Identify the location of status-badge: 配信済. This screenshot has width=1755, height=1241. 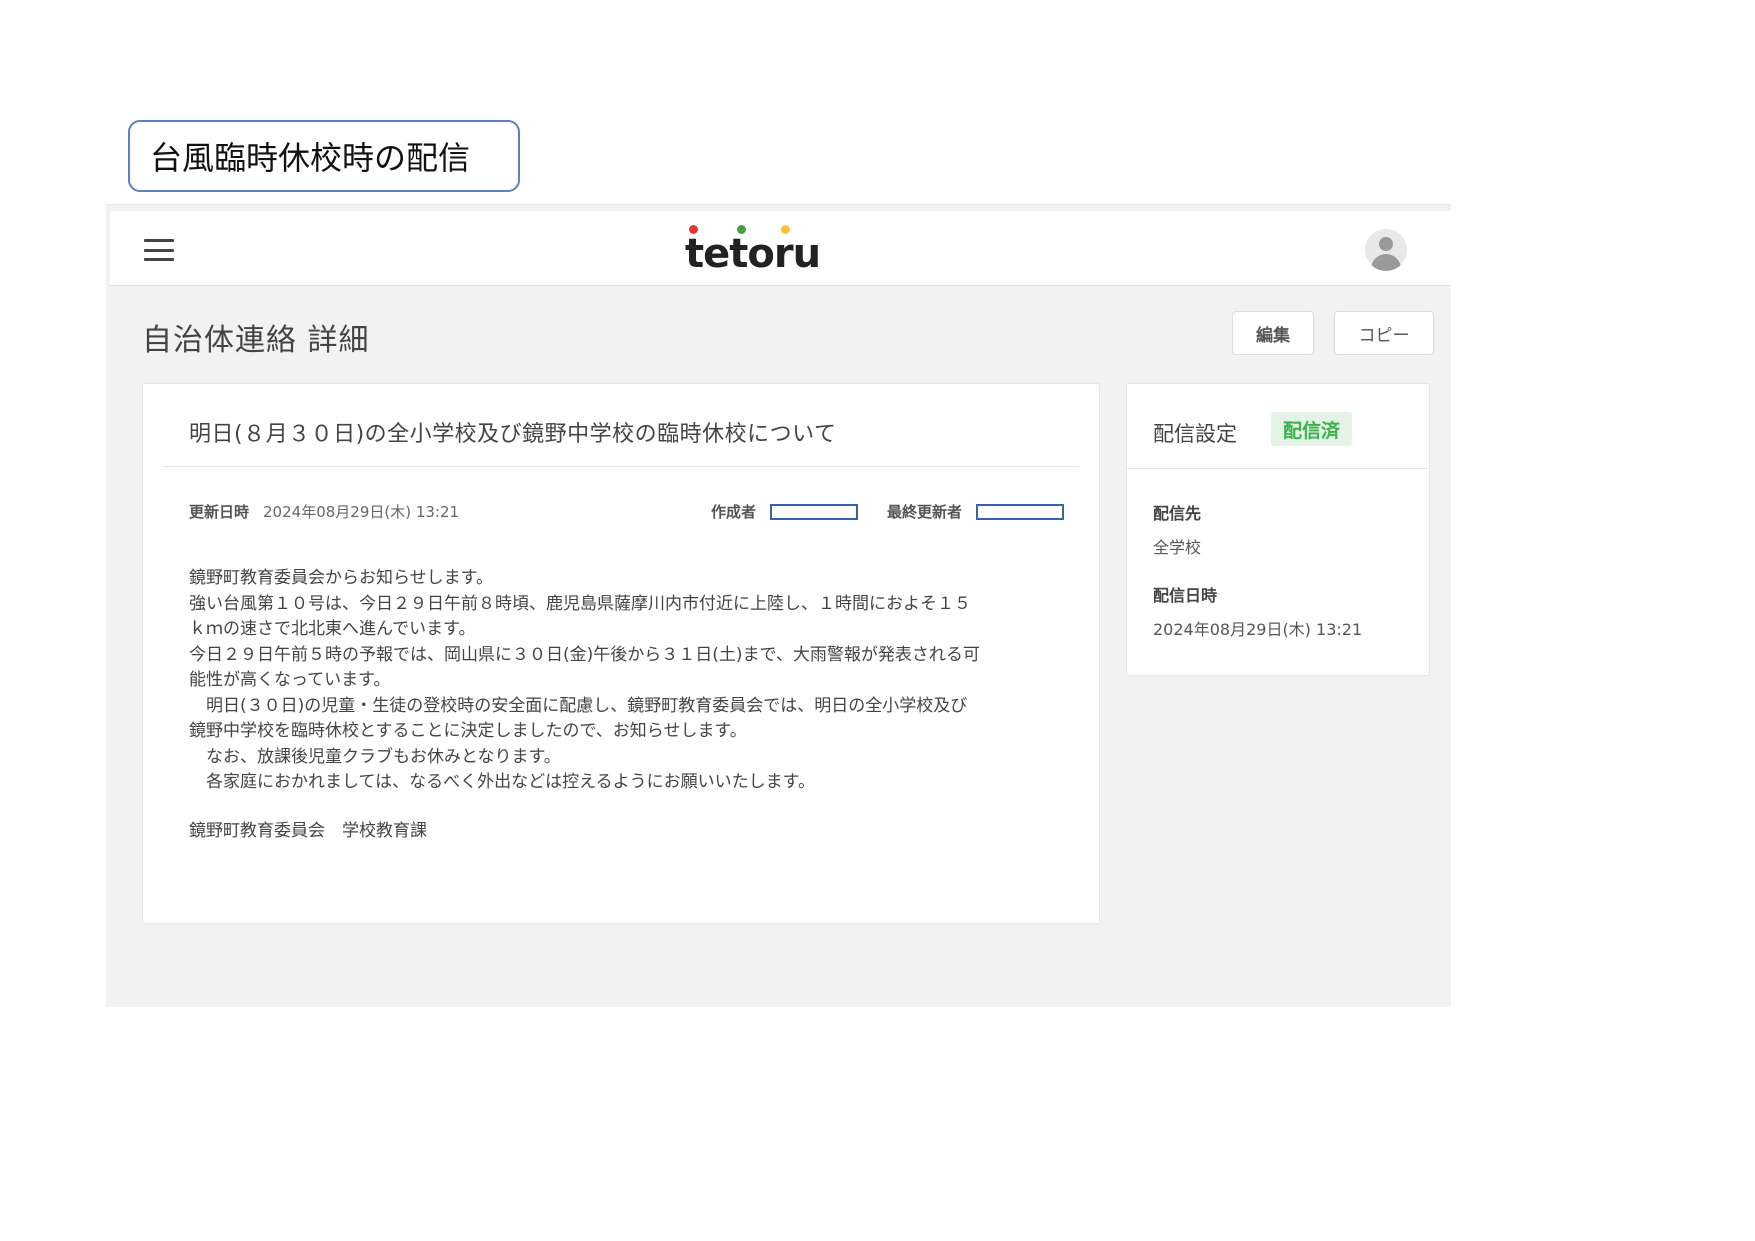
(1312, 429).